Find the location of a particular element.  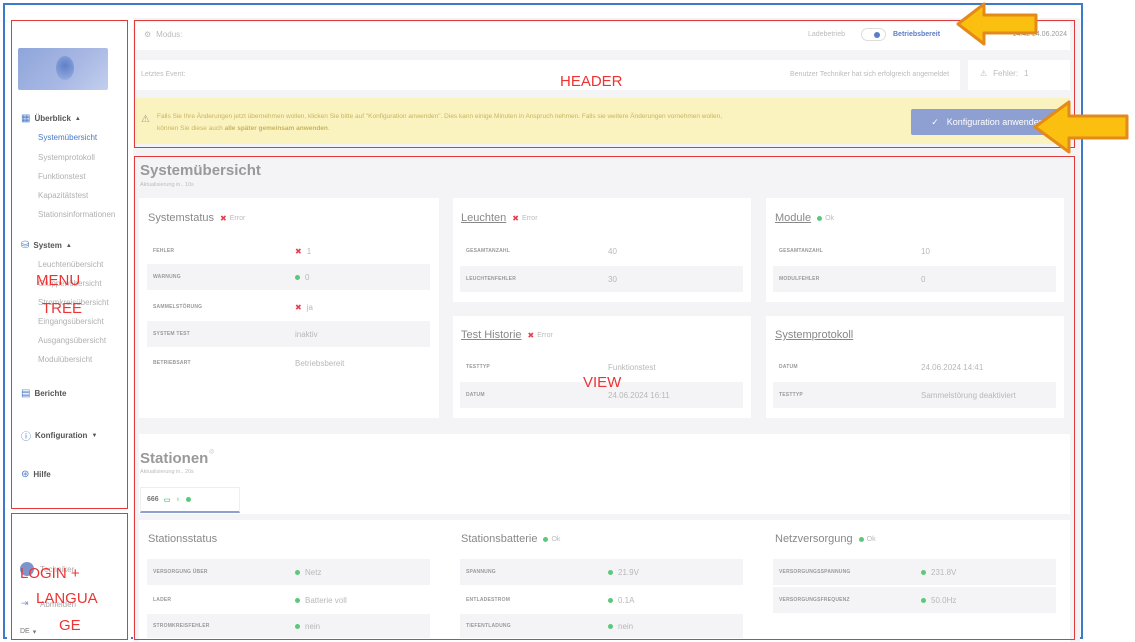

tree-annotation: TREE is located at coordinates (62, 308).